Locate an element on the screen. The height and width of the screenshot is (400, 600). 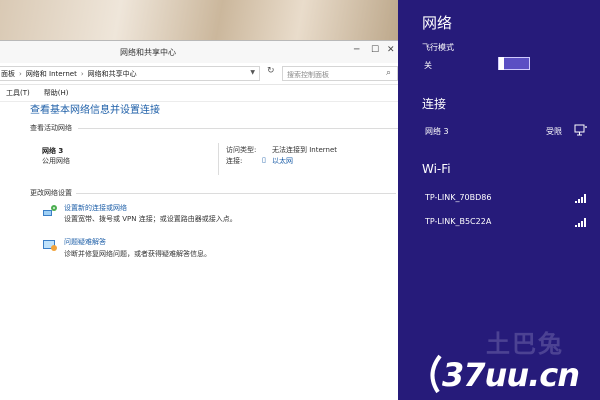
wifi-network-item: TP-LINK_B5C22A is located at coordinates (458, 221).